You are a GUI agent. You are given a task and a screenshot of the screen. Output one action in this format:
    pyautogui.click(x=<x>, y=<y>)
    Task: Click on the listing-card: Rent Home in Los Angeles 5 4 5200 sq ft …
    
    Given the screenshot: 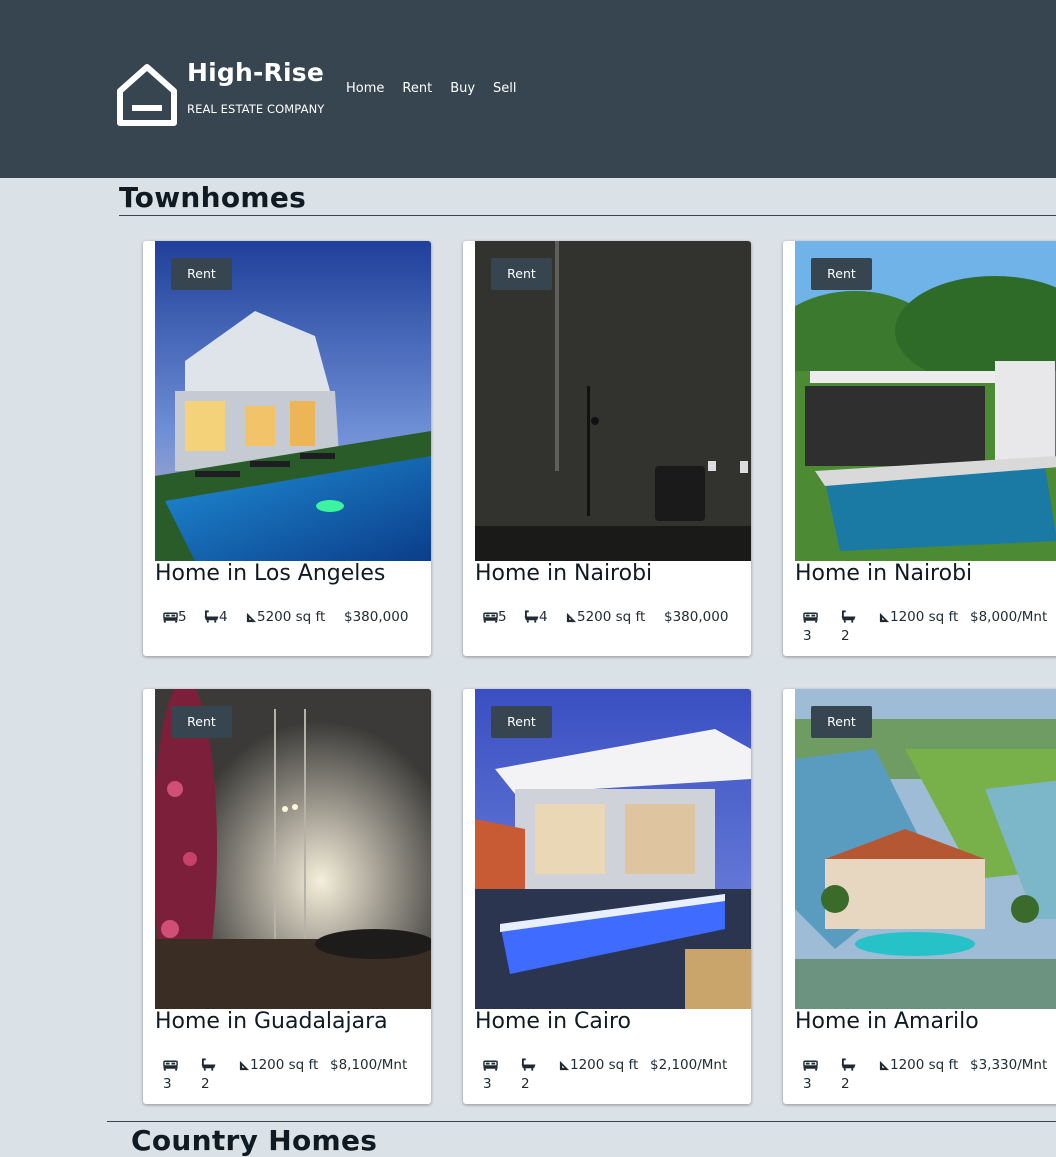 What is the action you would take?
    pyautogui.click(x=287, y=448)
    